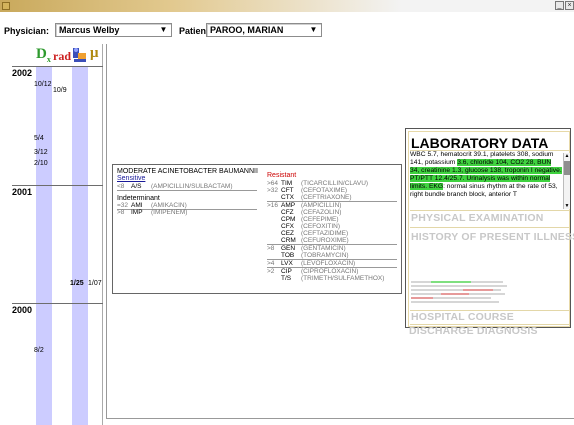 The width and height of the screenshot is (574, 425). Describe the element at coordinates (22, 192) in the screenshot. I see `year-label: 2001` at that location.